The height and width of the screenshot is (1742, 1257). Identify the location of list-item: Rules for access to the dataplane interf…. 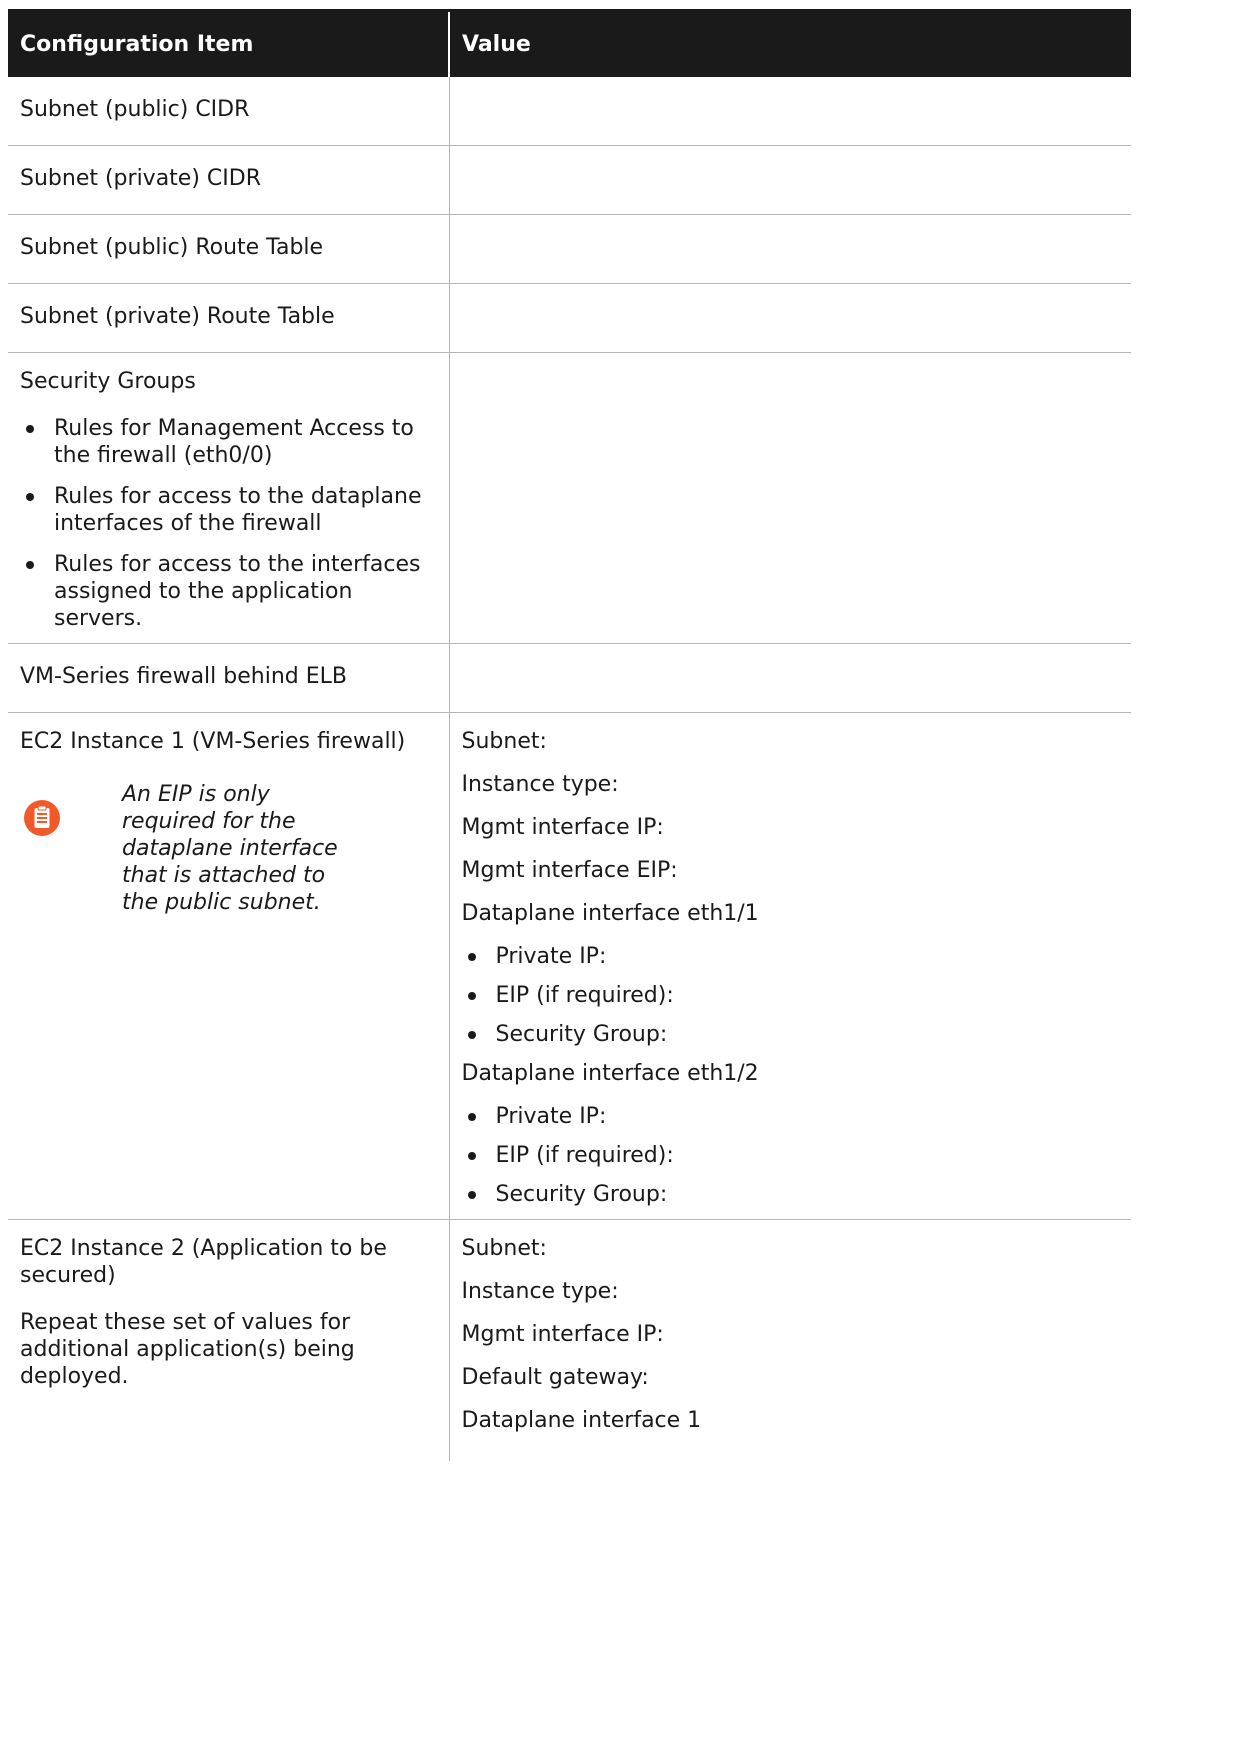
(228, 510).